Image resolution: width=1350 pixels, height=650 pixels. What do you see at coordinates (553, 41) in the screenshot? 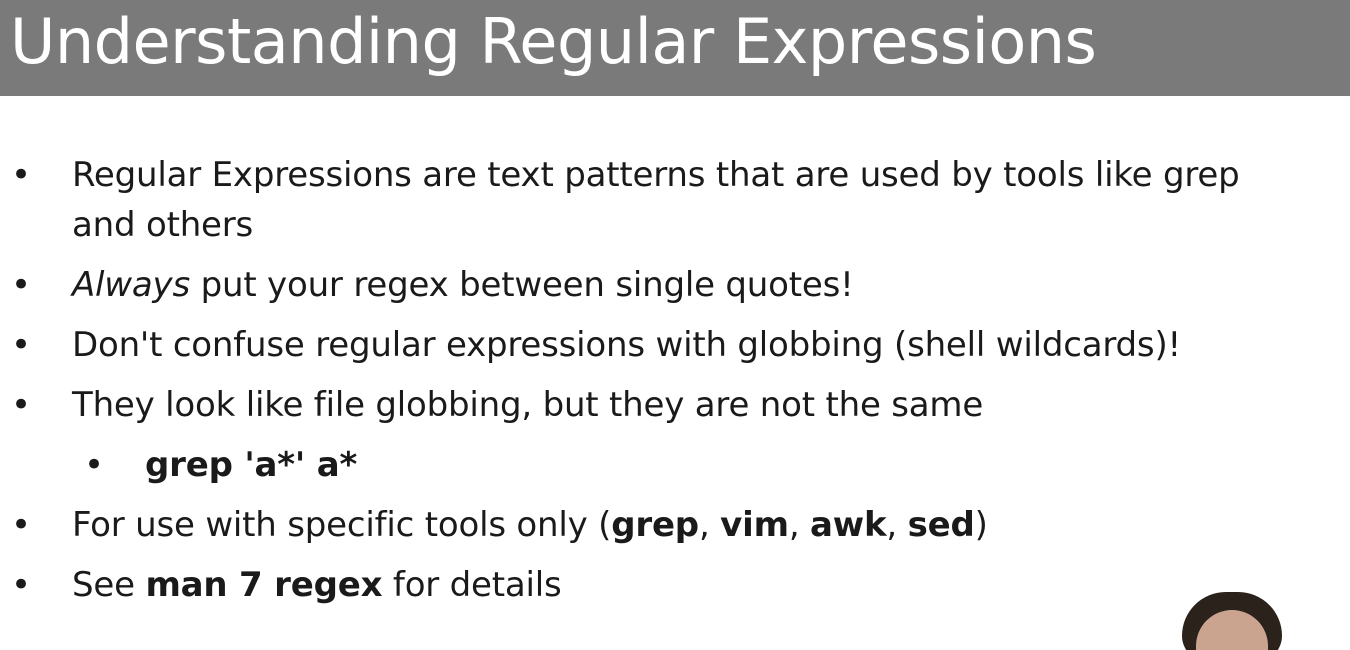
I see `slide-title: Understanding Regular Expressions` at bounding box center [553, 41].